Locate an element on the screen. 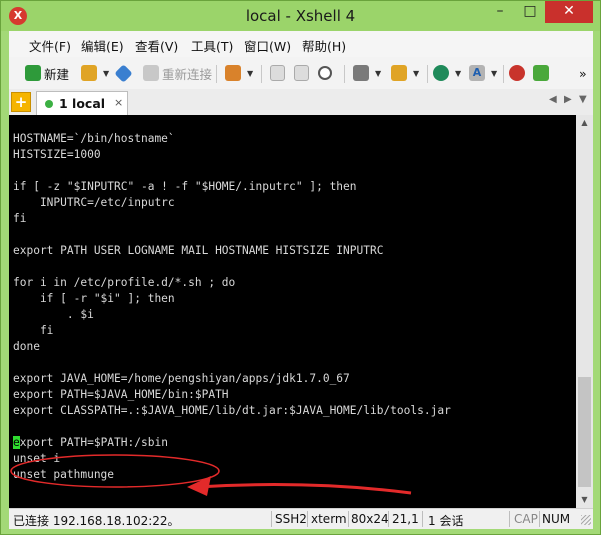 The width and height of the screenshot is (601, 535). script-button is located at coordinates (542, 73).